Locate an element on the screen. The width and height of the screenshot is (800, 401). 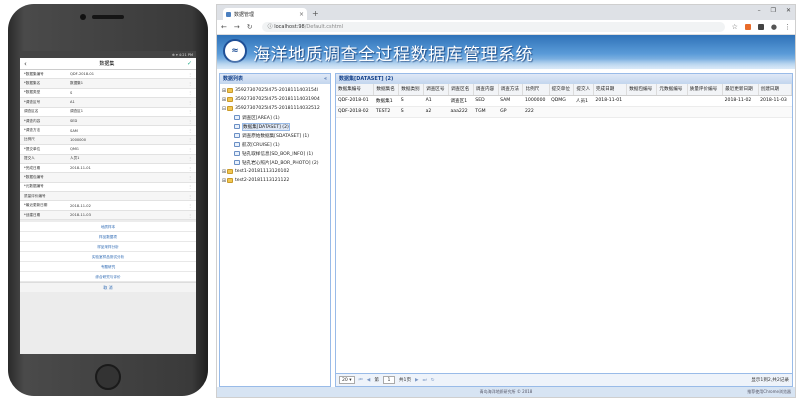
form-row: 调查区名 调查区1 ⋮ is located at coordinates (108, 112).